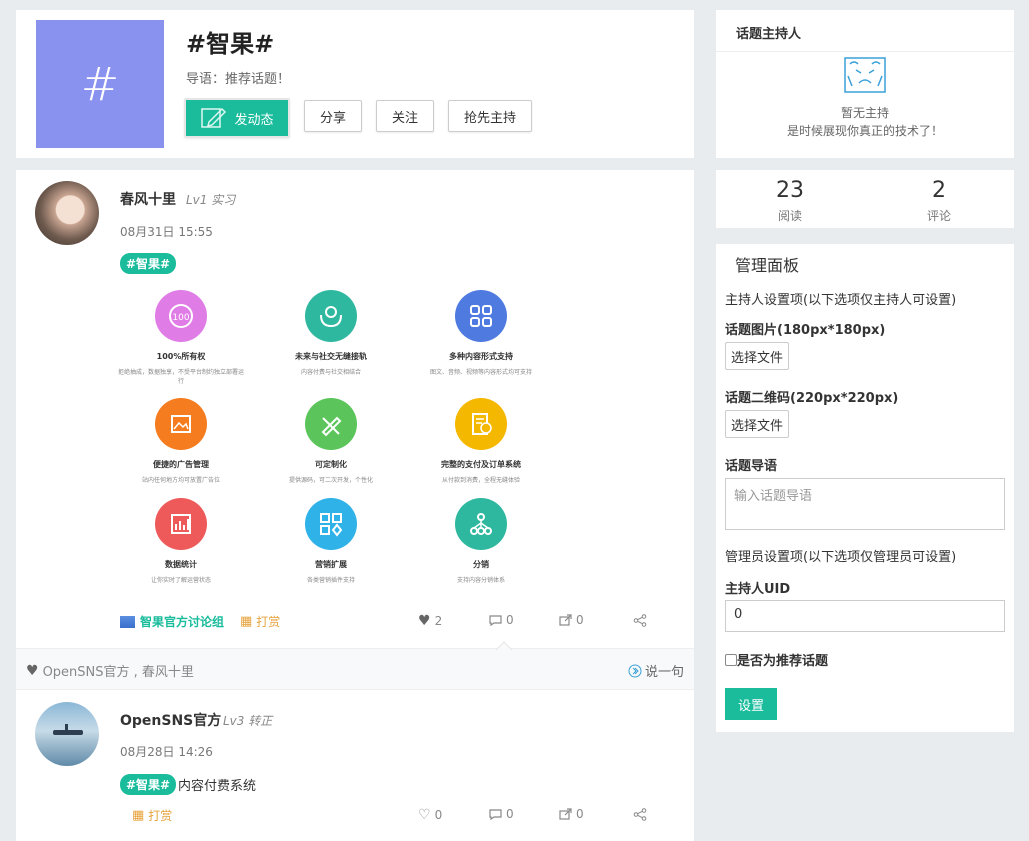 The image size is (1029, 841). Describe the element at coordinates (181, 564) in the screenshot. I see `feature-title: 数据统计` at that location.